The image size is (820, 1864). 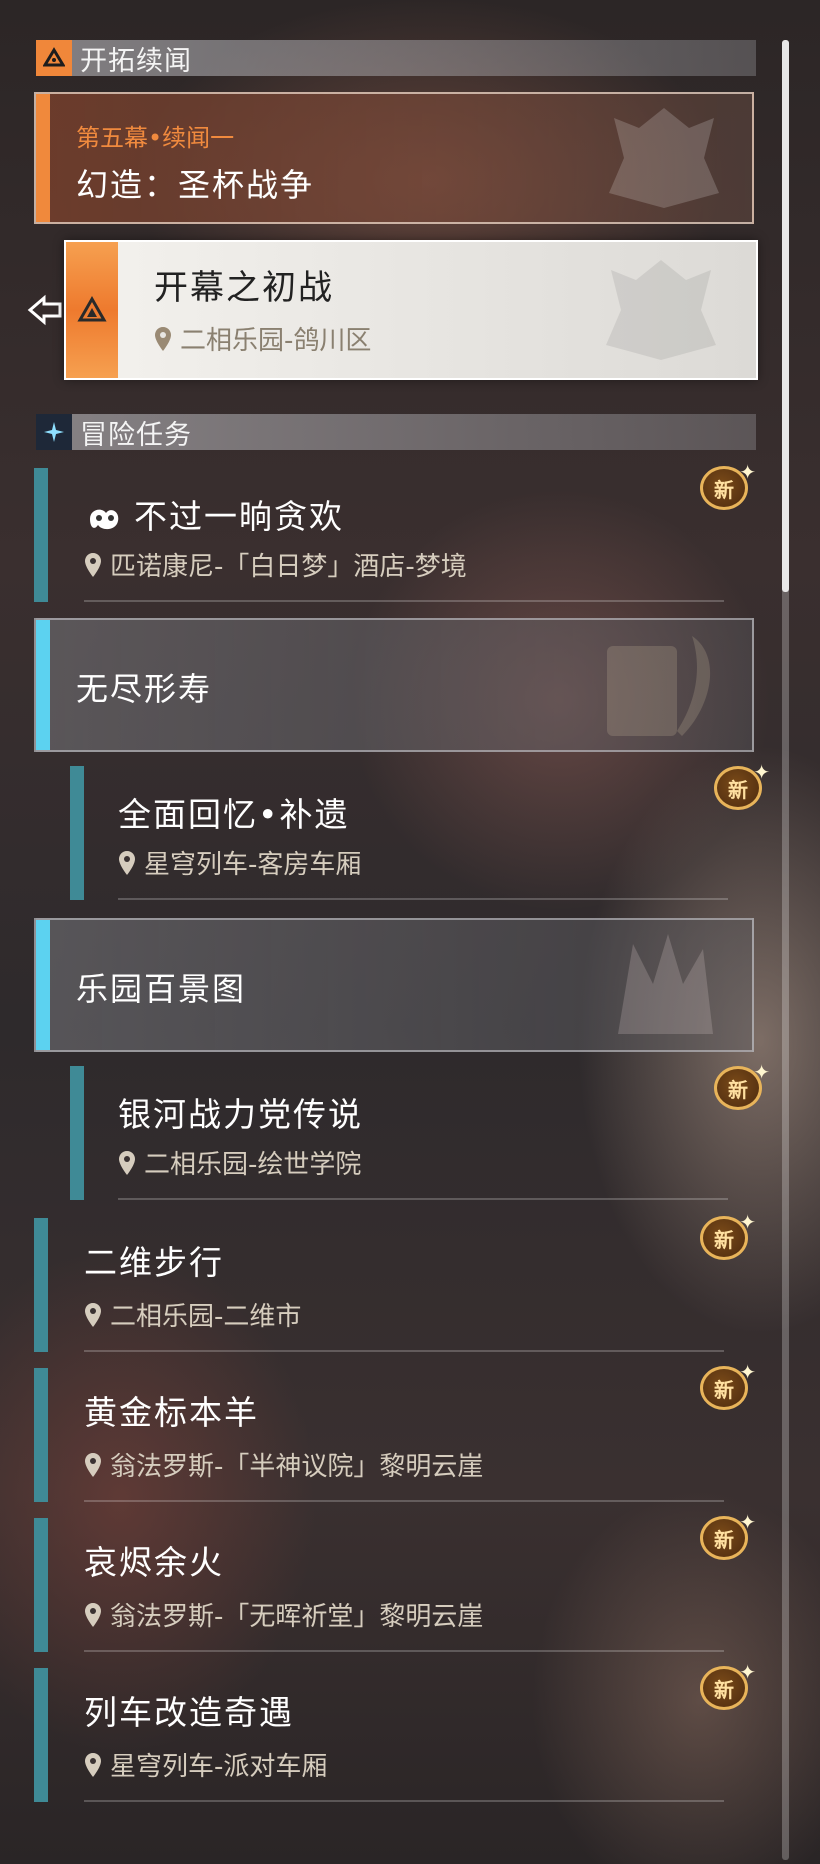 What do you see at coordinates (155, 138) in the screenshot?
I see `chapter-subtitle: 第五幕•续闻一` at bounding box center [155, 138].